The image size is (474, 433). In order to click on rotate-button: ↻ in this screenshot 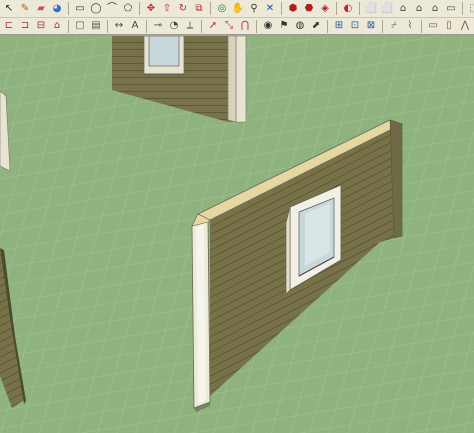, I will do `click(183, 9)`.